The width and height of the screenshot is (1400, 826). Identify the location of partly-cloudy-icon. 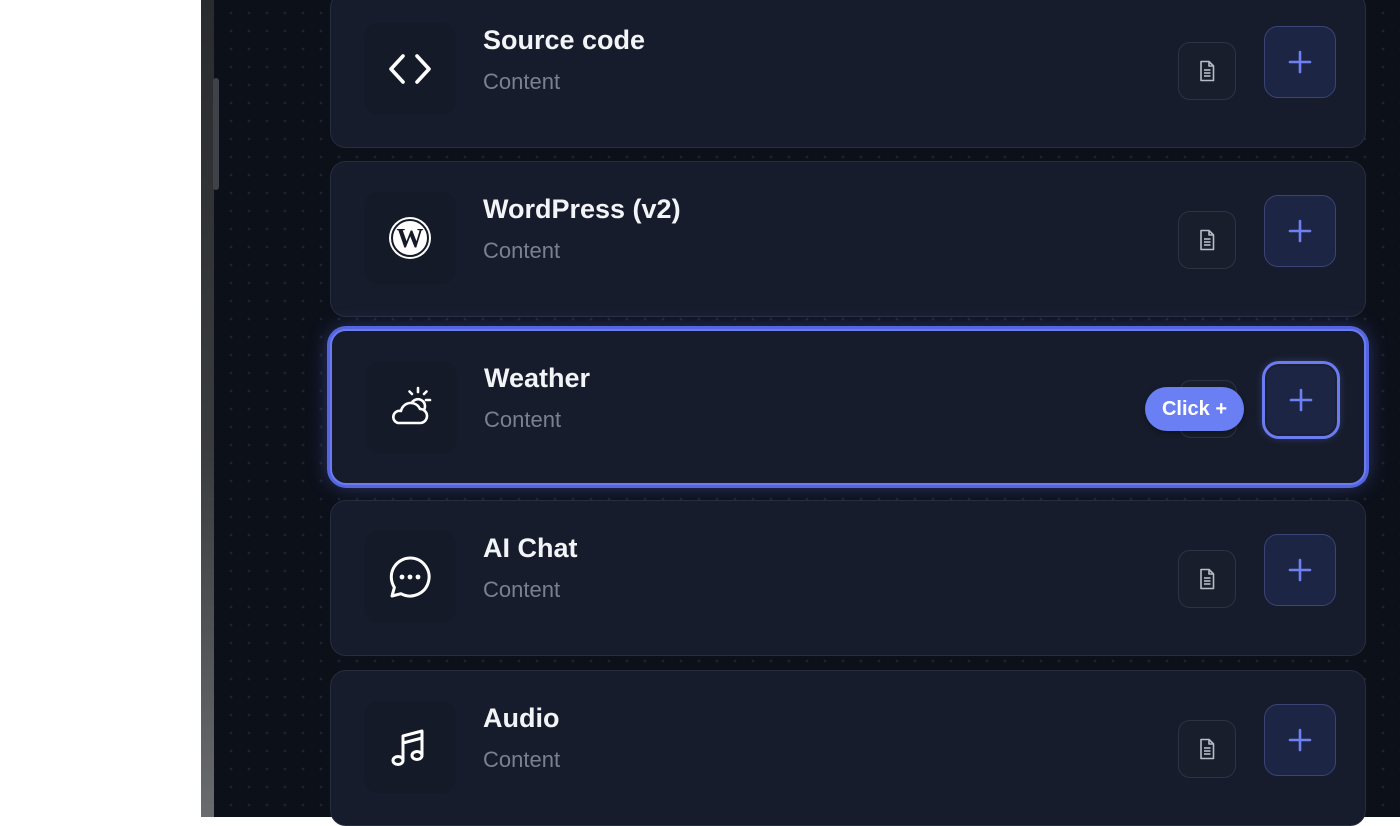
(411, 407).